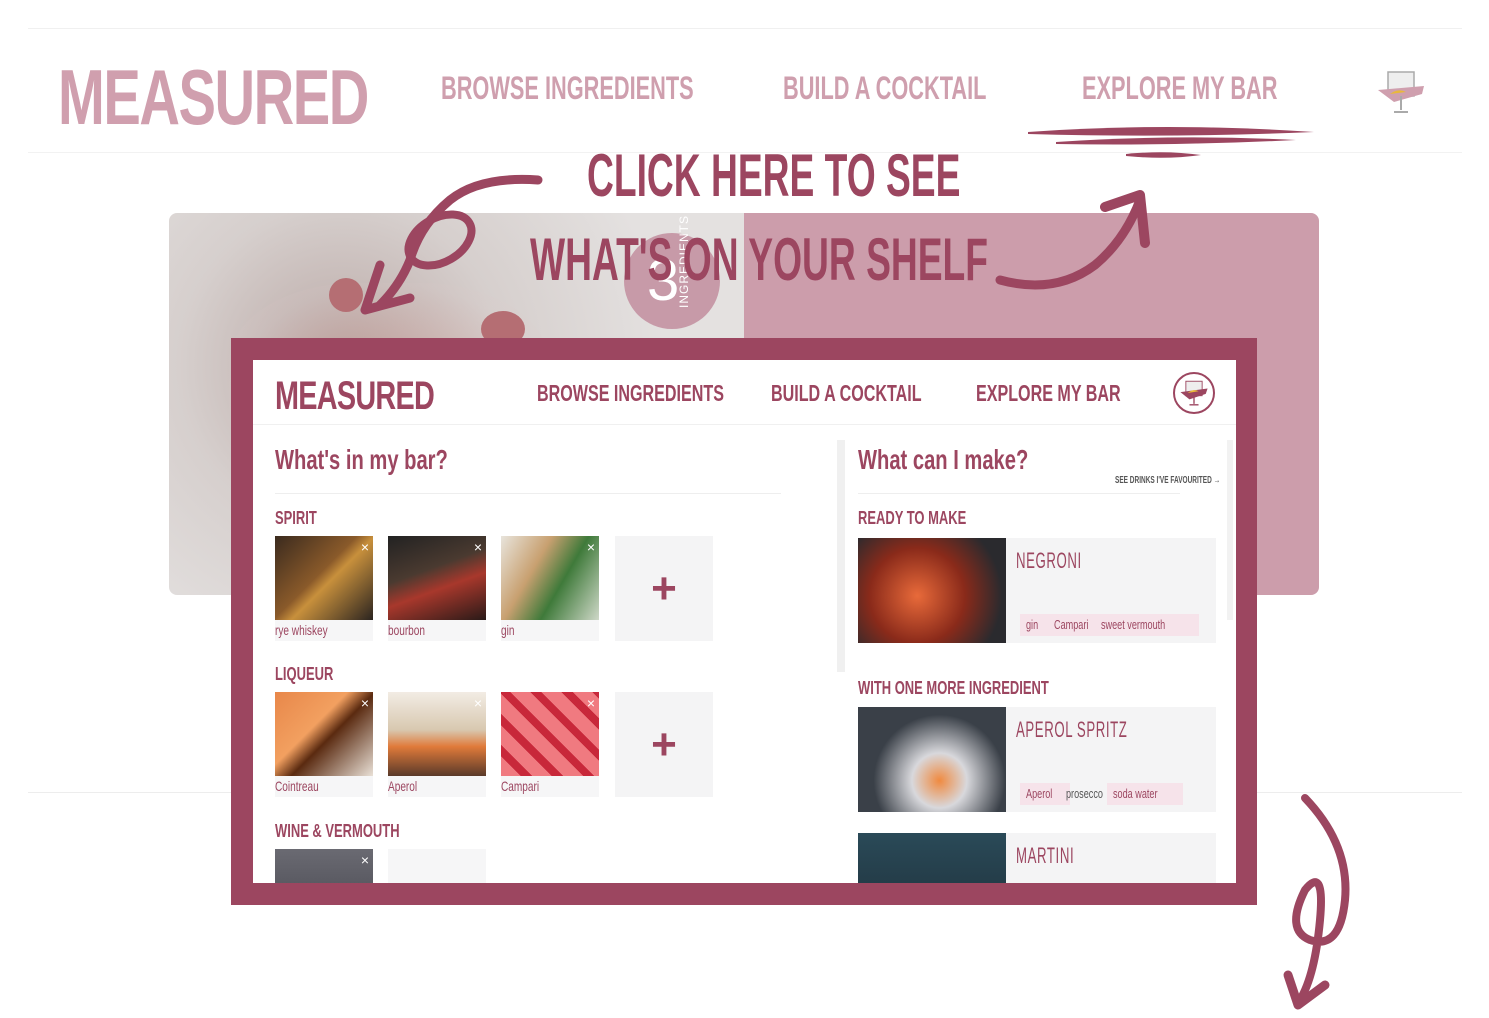  I want to click on see-favourited-link: SEE DRINKS I'VE FAVOURITED →, so click(1167, 480).